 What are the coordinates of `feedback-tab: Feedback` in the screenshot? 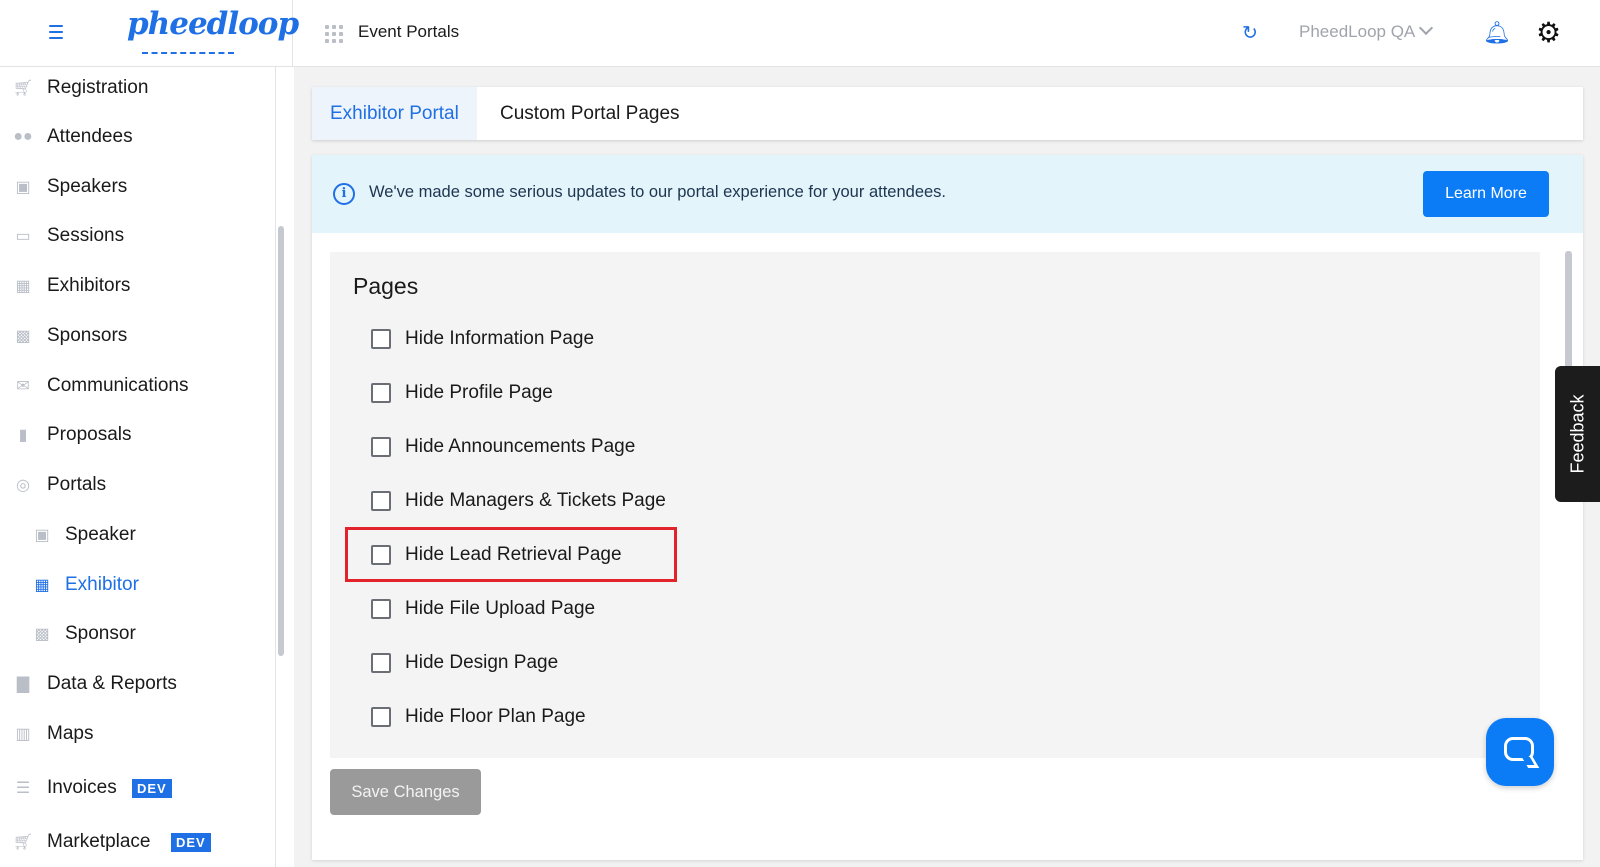 It's located at (1577, 434).